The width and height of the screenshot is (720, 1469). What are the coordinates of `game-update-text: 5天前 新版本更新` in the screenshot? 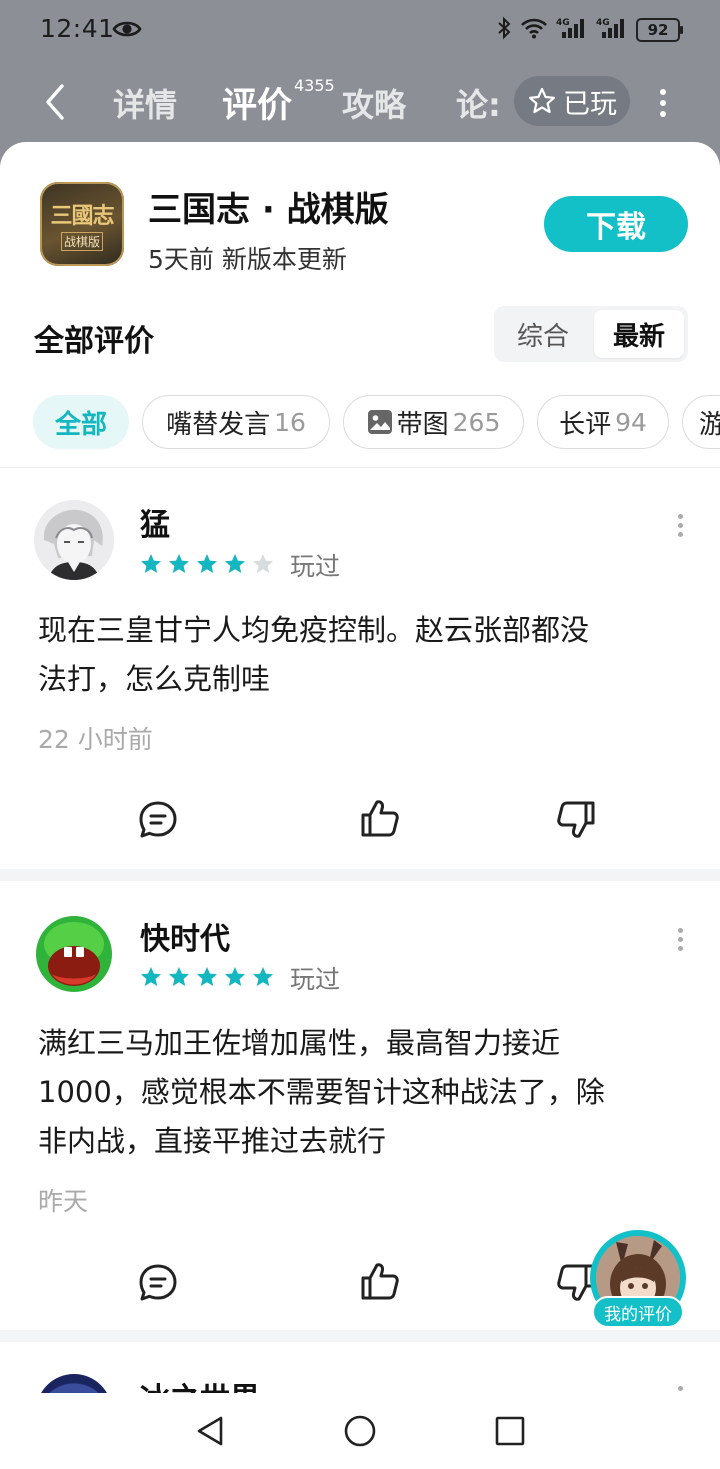 It's located at (247, 259).